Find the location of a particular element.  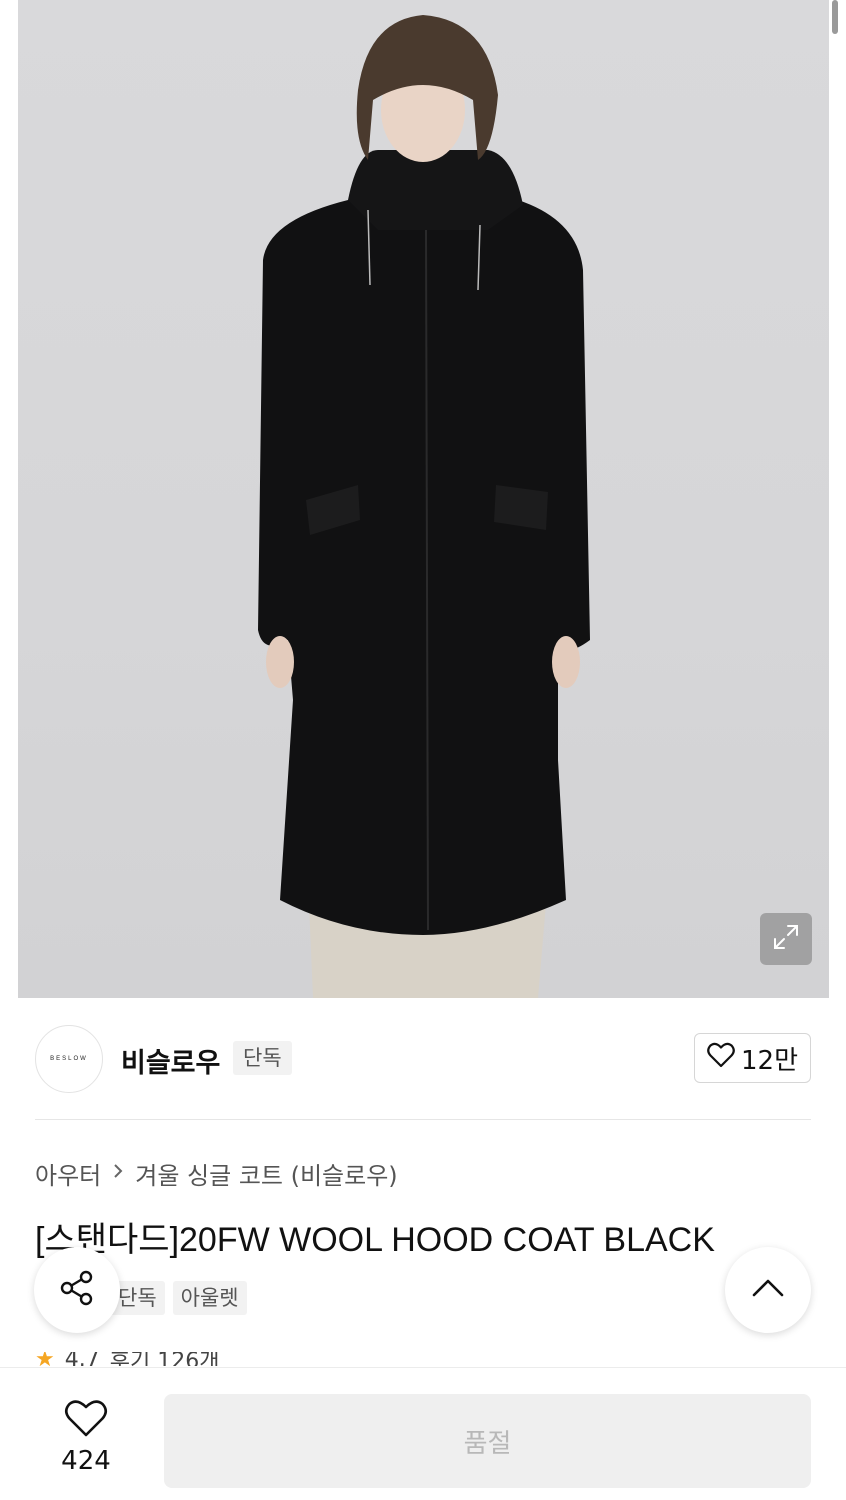

rating-row: ★ 4.7 후기 126개 is located at coordinates (127, 1359).